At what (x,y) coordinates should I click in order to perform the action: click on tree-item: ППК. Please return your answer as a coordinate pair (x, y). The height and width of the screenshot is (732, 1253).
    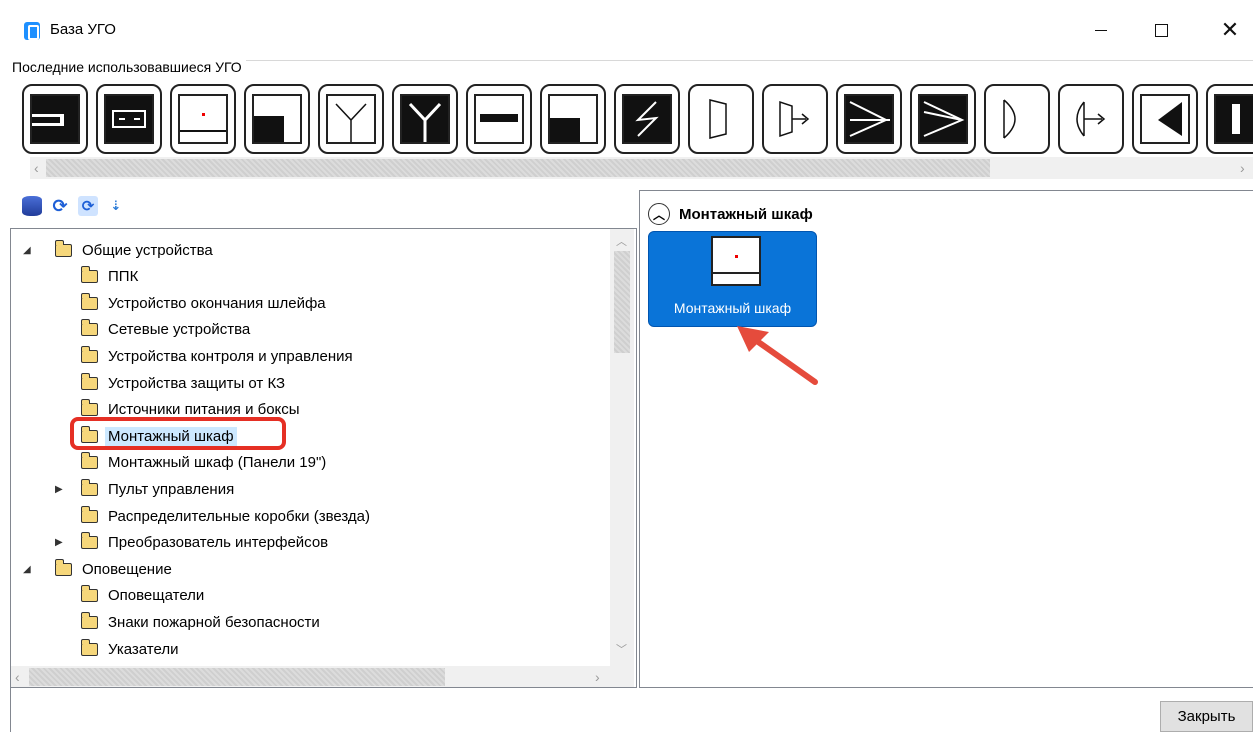
    Looking at the image, I should click on (109, 277).